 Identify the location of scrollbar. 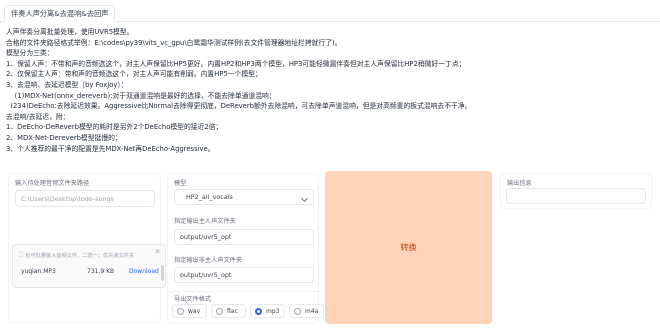
(162, 273).